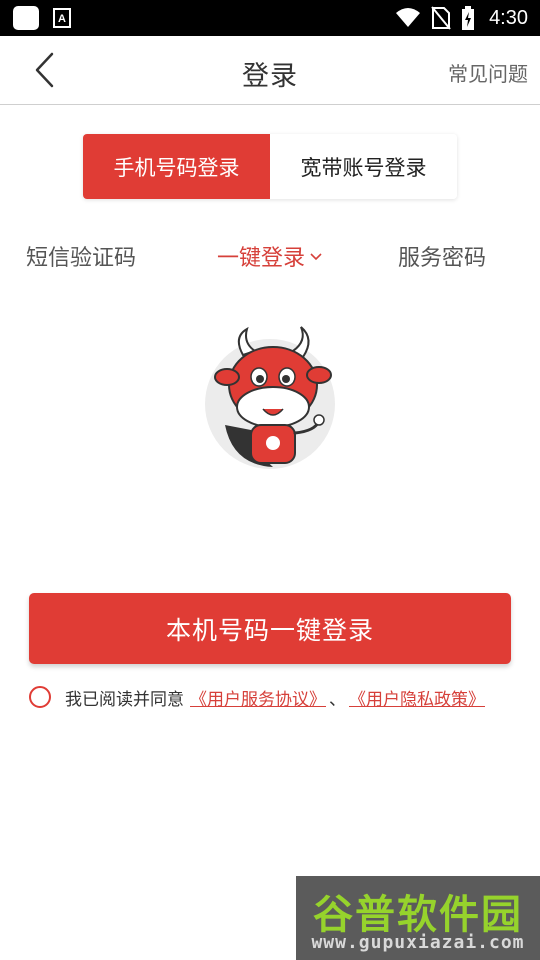  I want to click on subtab-service-password: 服务密码, so click(442, 256).